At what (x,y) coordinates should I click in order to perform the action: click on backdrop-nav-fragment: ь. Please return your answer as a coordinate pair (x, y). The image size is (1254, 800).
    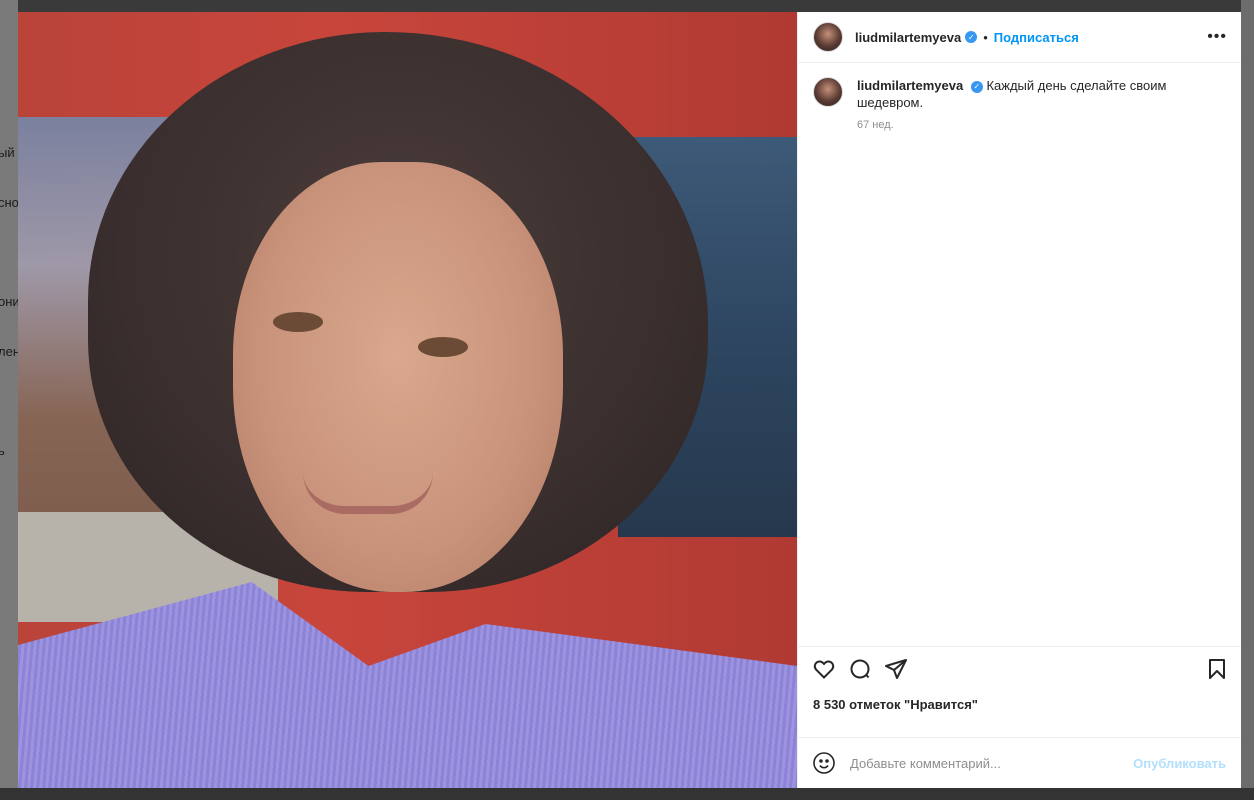
    Looking at the image, I should click on (2, 450).